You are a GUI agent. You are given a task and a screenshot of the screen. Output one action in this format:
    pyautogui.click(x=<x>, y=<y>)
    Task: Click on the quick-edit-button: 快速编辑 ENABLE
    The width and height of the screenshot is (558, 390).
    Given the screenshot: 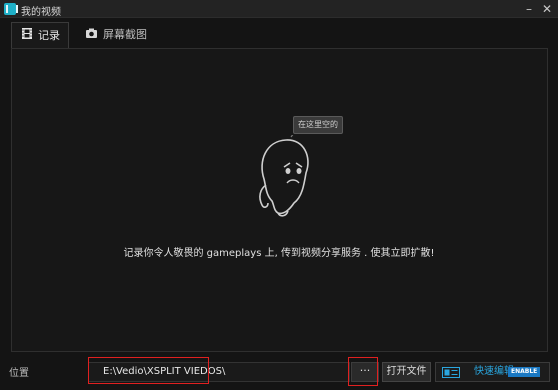 What is the action you would take?
    pyautogui.click(x=492, y=372)
    